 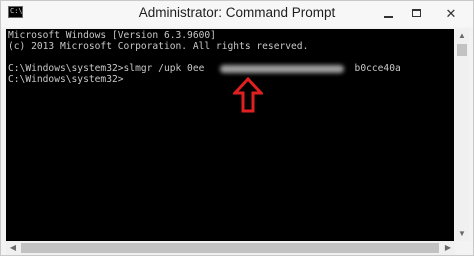 I want to click on cmd-icon: C:\, so click(x=15, y=12).